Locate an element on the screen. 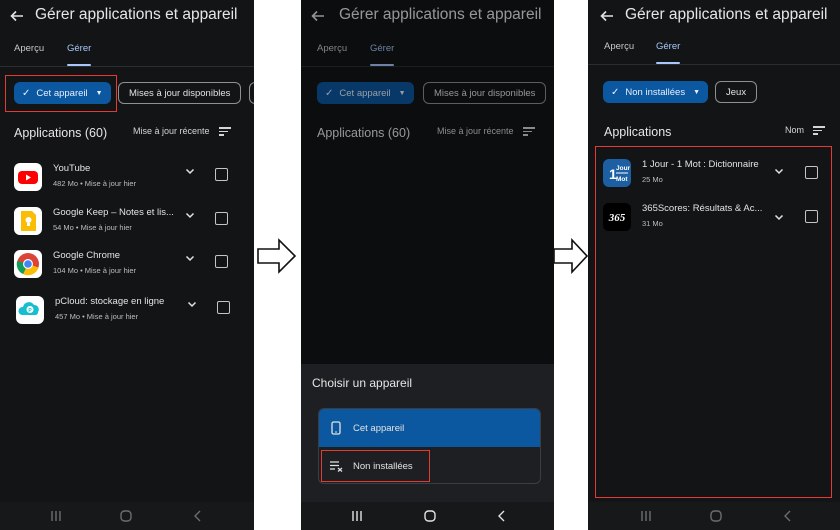 The height and width of the screenshot is (530, 840). tab-bar: Aperçu Gérer is located at coordinates (427, 53).